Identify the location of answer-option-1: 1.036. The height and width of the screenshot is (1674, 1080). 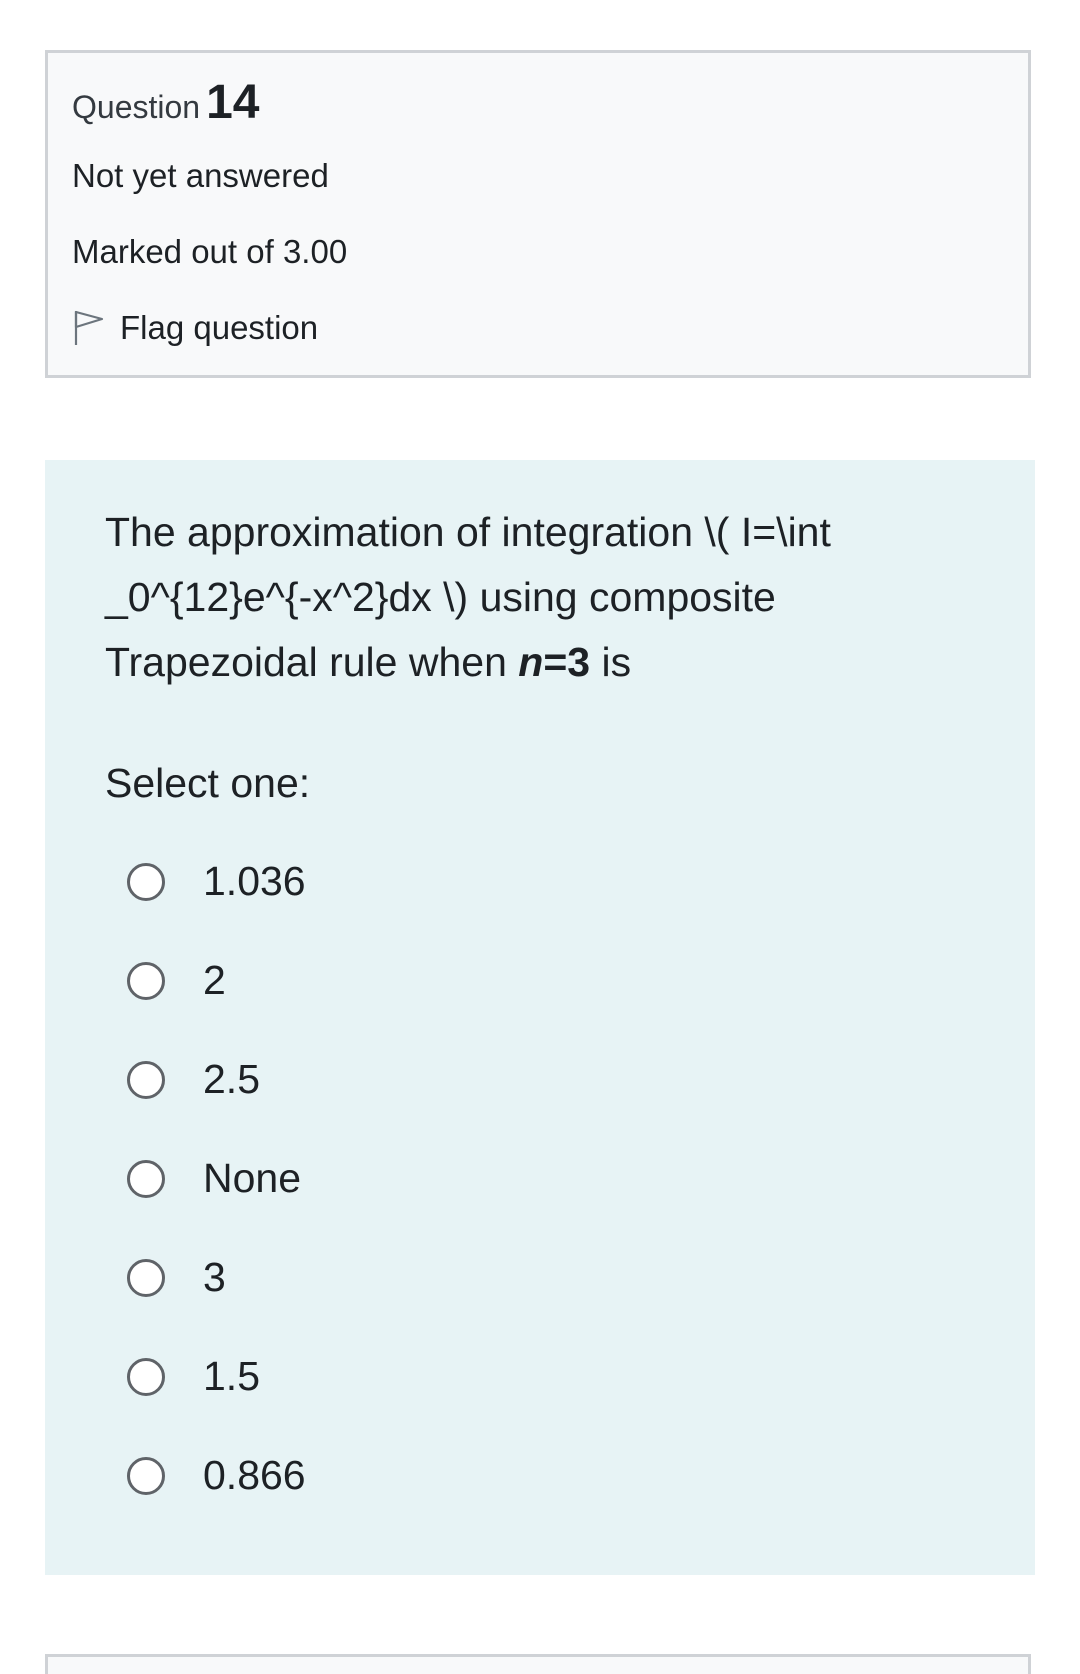
(216, 881).